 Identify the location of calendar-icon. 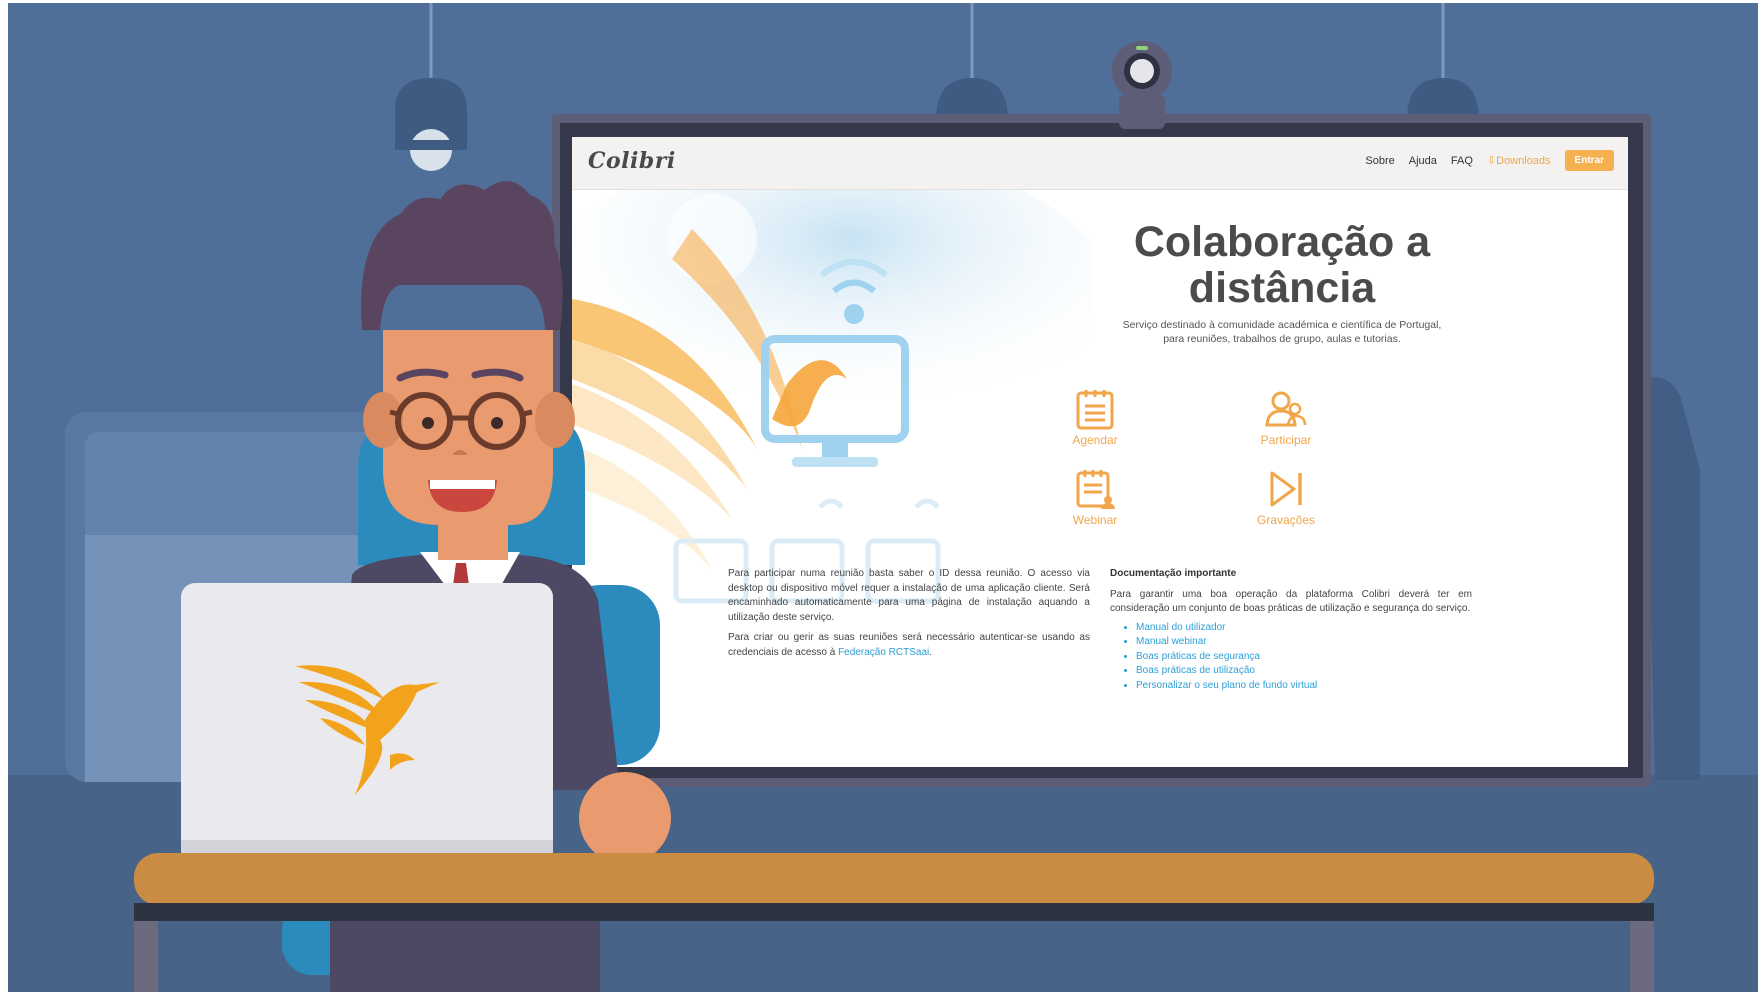
(1095, 410).